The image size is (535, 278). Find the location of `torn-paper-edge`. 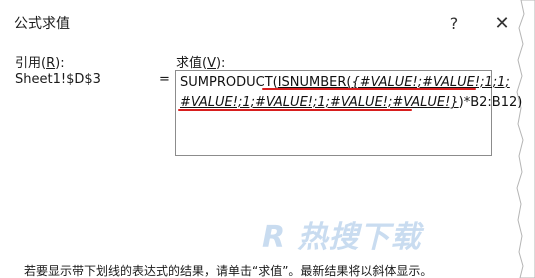

torn-paper-edge is located at coordinates (525, 139).